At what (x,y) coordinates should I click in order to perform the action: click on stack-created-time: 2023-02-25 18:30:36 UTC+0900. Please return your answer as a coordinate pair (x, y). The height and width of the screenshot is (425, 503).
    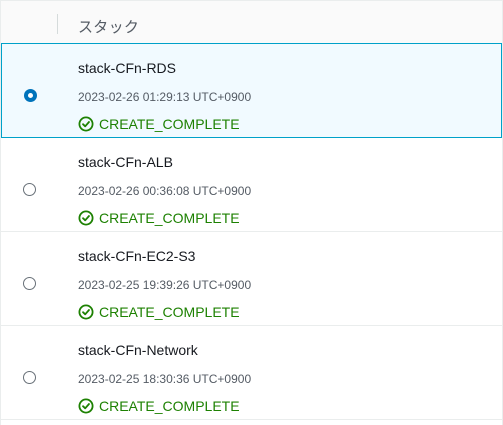
    Looking at the image, I should click on (165, 379).